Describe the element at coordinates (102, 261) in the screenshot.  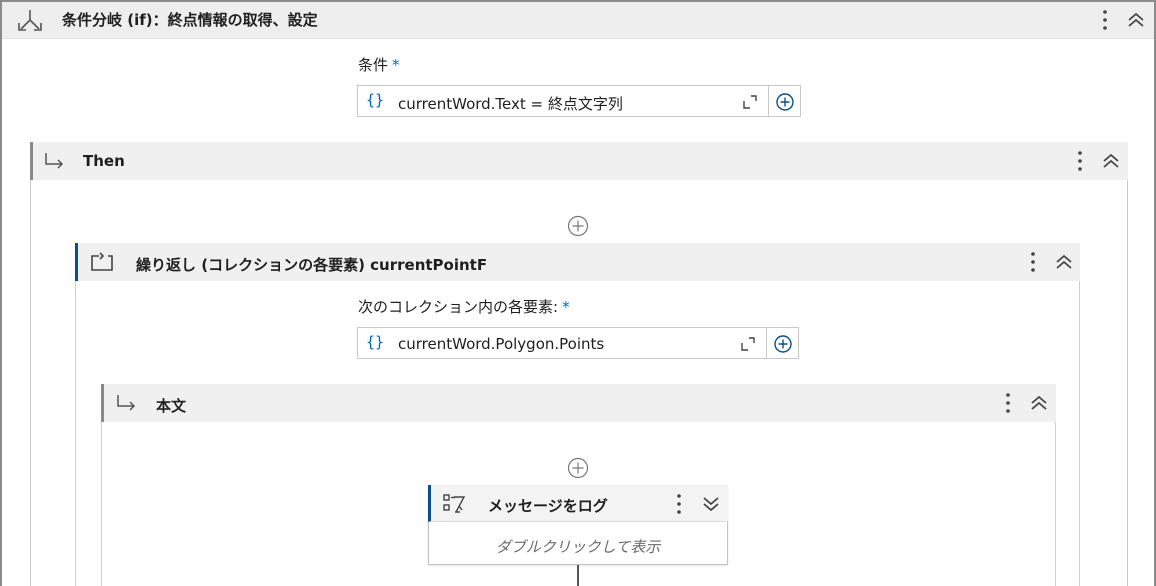
I see `loop-icon` at that location.